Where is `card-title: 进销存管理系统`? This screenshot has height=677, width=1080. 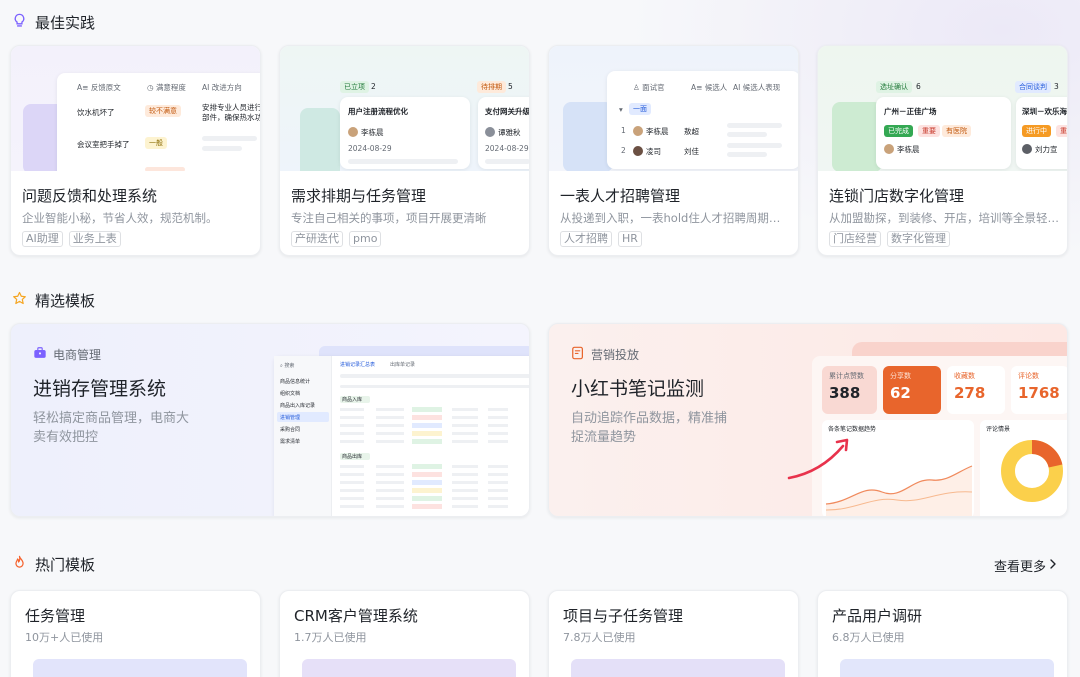
card-title: 进销存管理系统 is located at coordinates (100, 389).